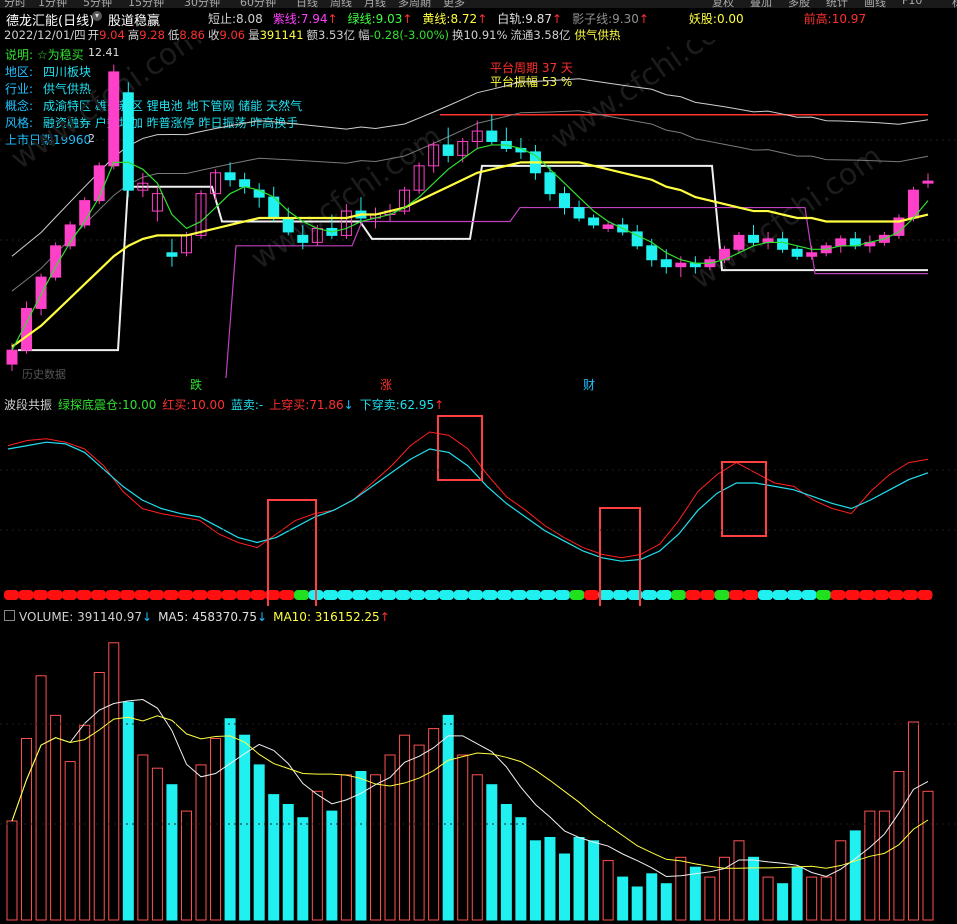 This screenshot has width=957, height=924. I want to click on toolbar-button-4: 画线, so click(875, 4).